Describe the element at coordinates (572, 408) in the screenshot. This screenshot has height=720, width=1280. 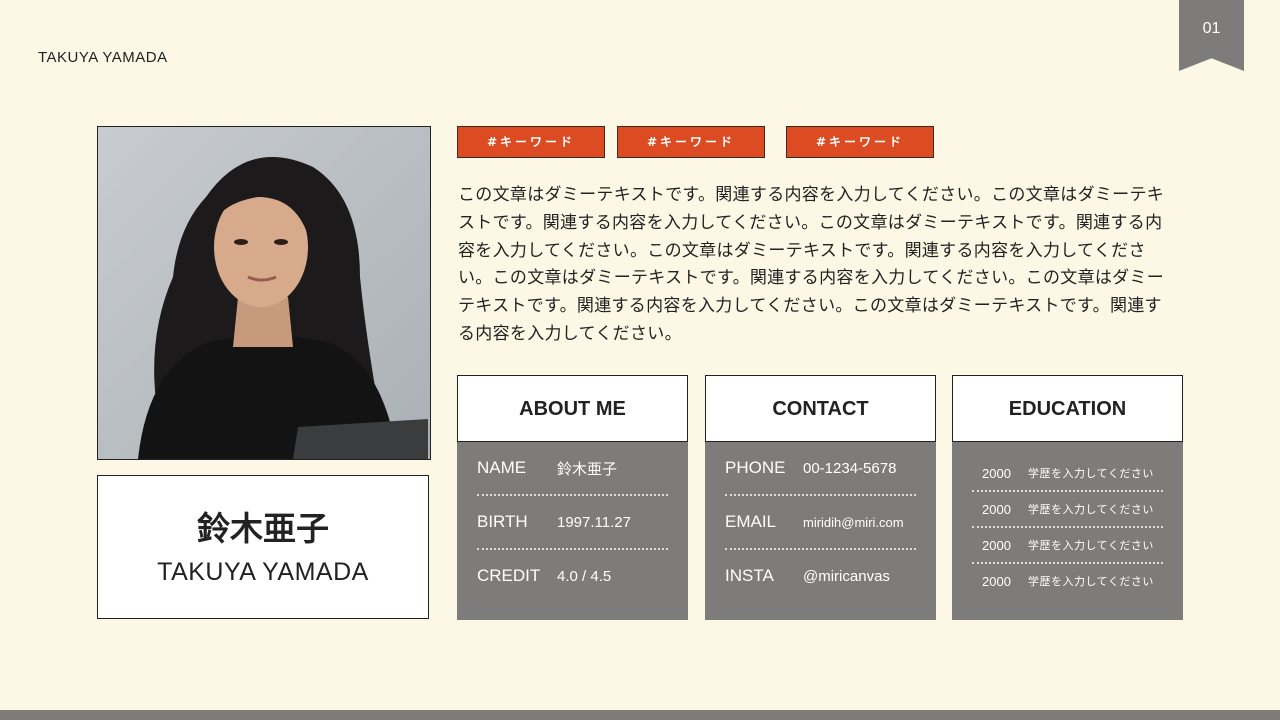
I see `about-me-title: ABOUT ME` at that location.